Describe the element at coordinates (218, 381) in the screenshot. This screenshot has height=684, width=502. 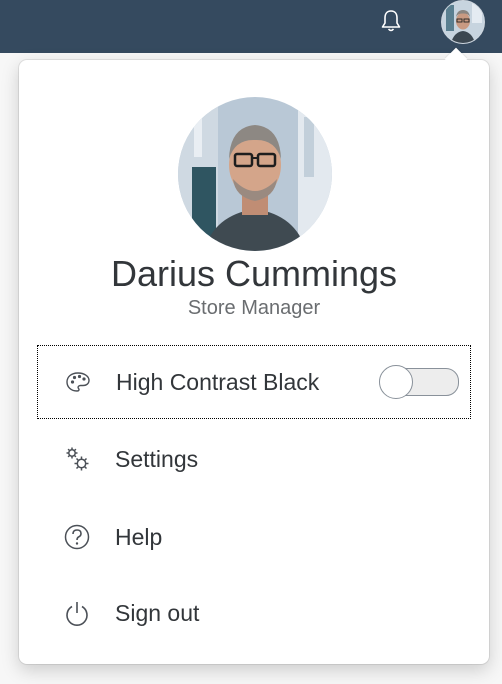
I see `high-contrast-label: High Contrast Black` at that location.